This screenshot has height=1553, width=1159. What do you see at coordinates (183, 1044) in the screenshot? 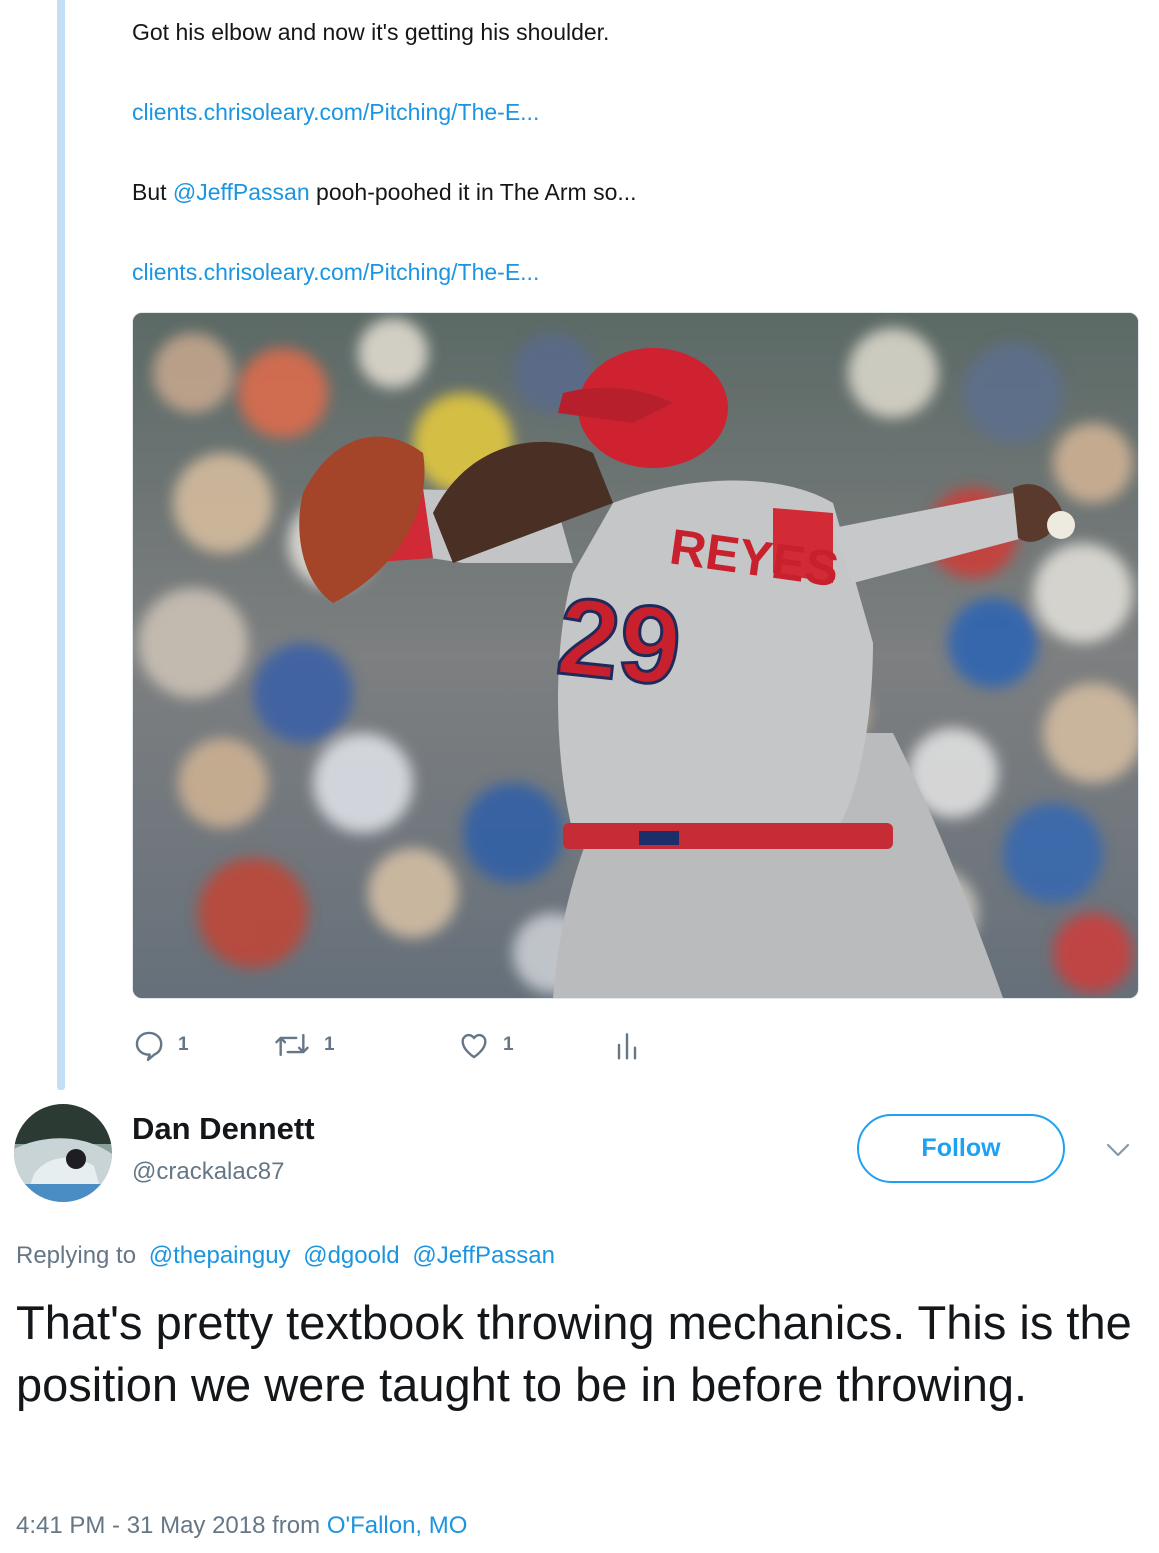
I see `reply-count: 1` at bounding box center [183, 1044].